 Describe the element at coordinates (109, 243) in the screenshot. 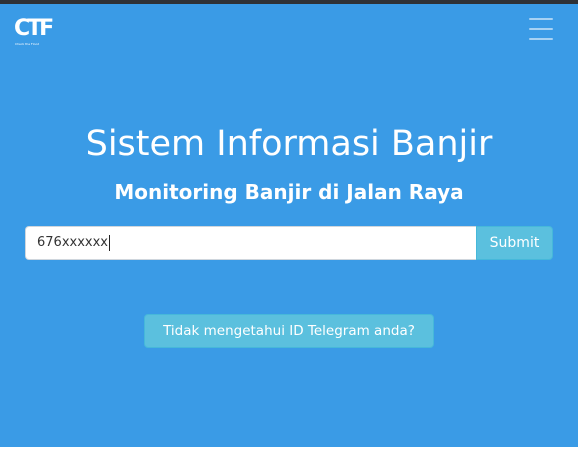

I see `text-caret` at that location.